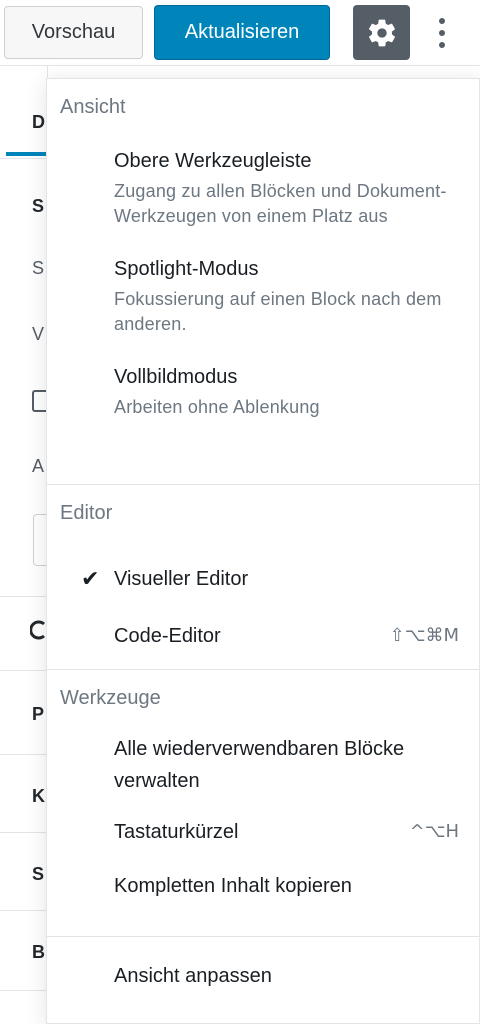 The height and width of the screenshot is (1024, 480). I want to click on menu-item-keyboard-shortcuts: Tastaturkürzel ^⌥H, so click(263, 832).